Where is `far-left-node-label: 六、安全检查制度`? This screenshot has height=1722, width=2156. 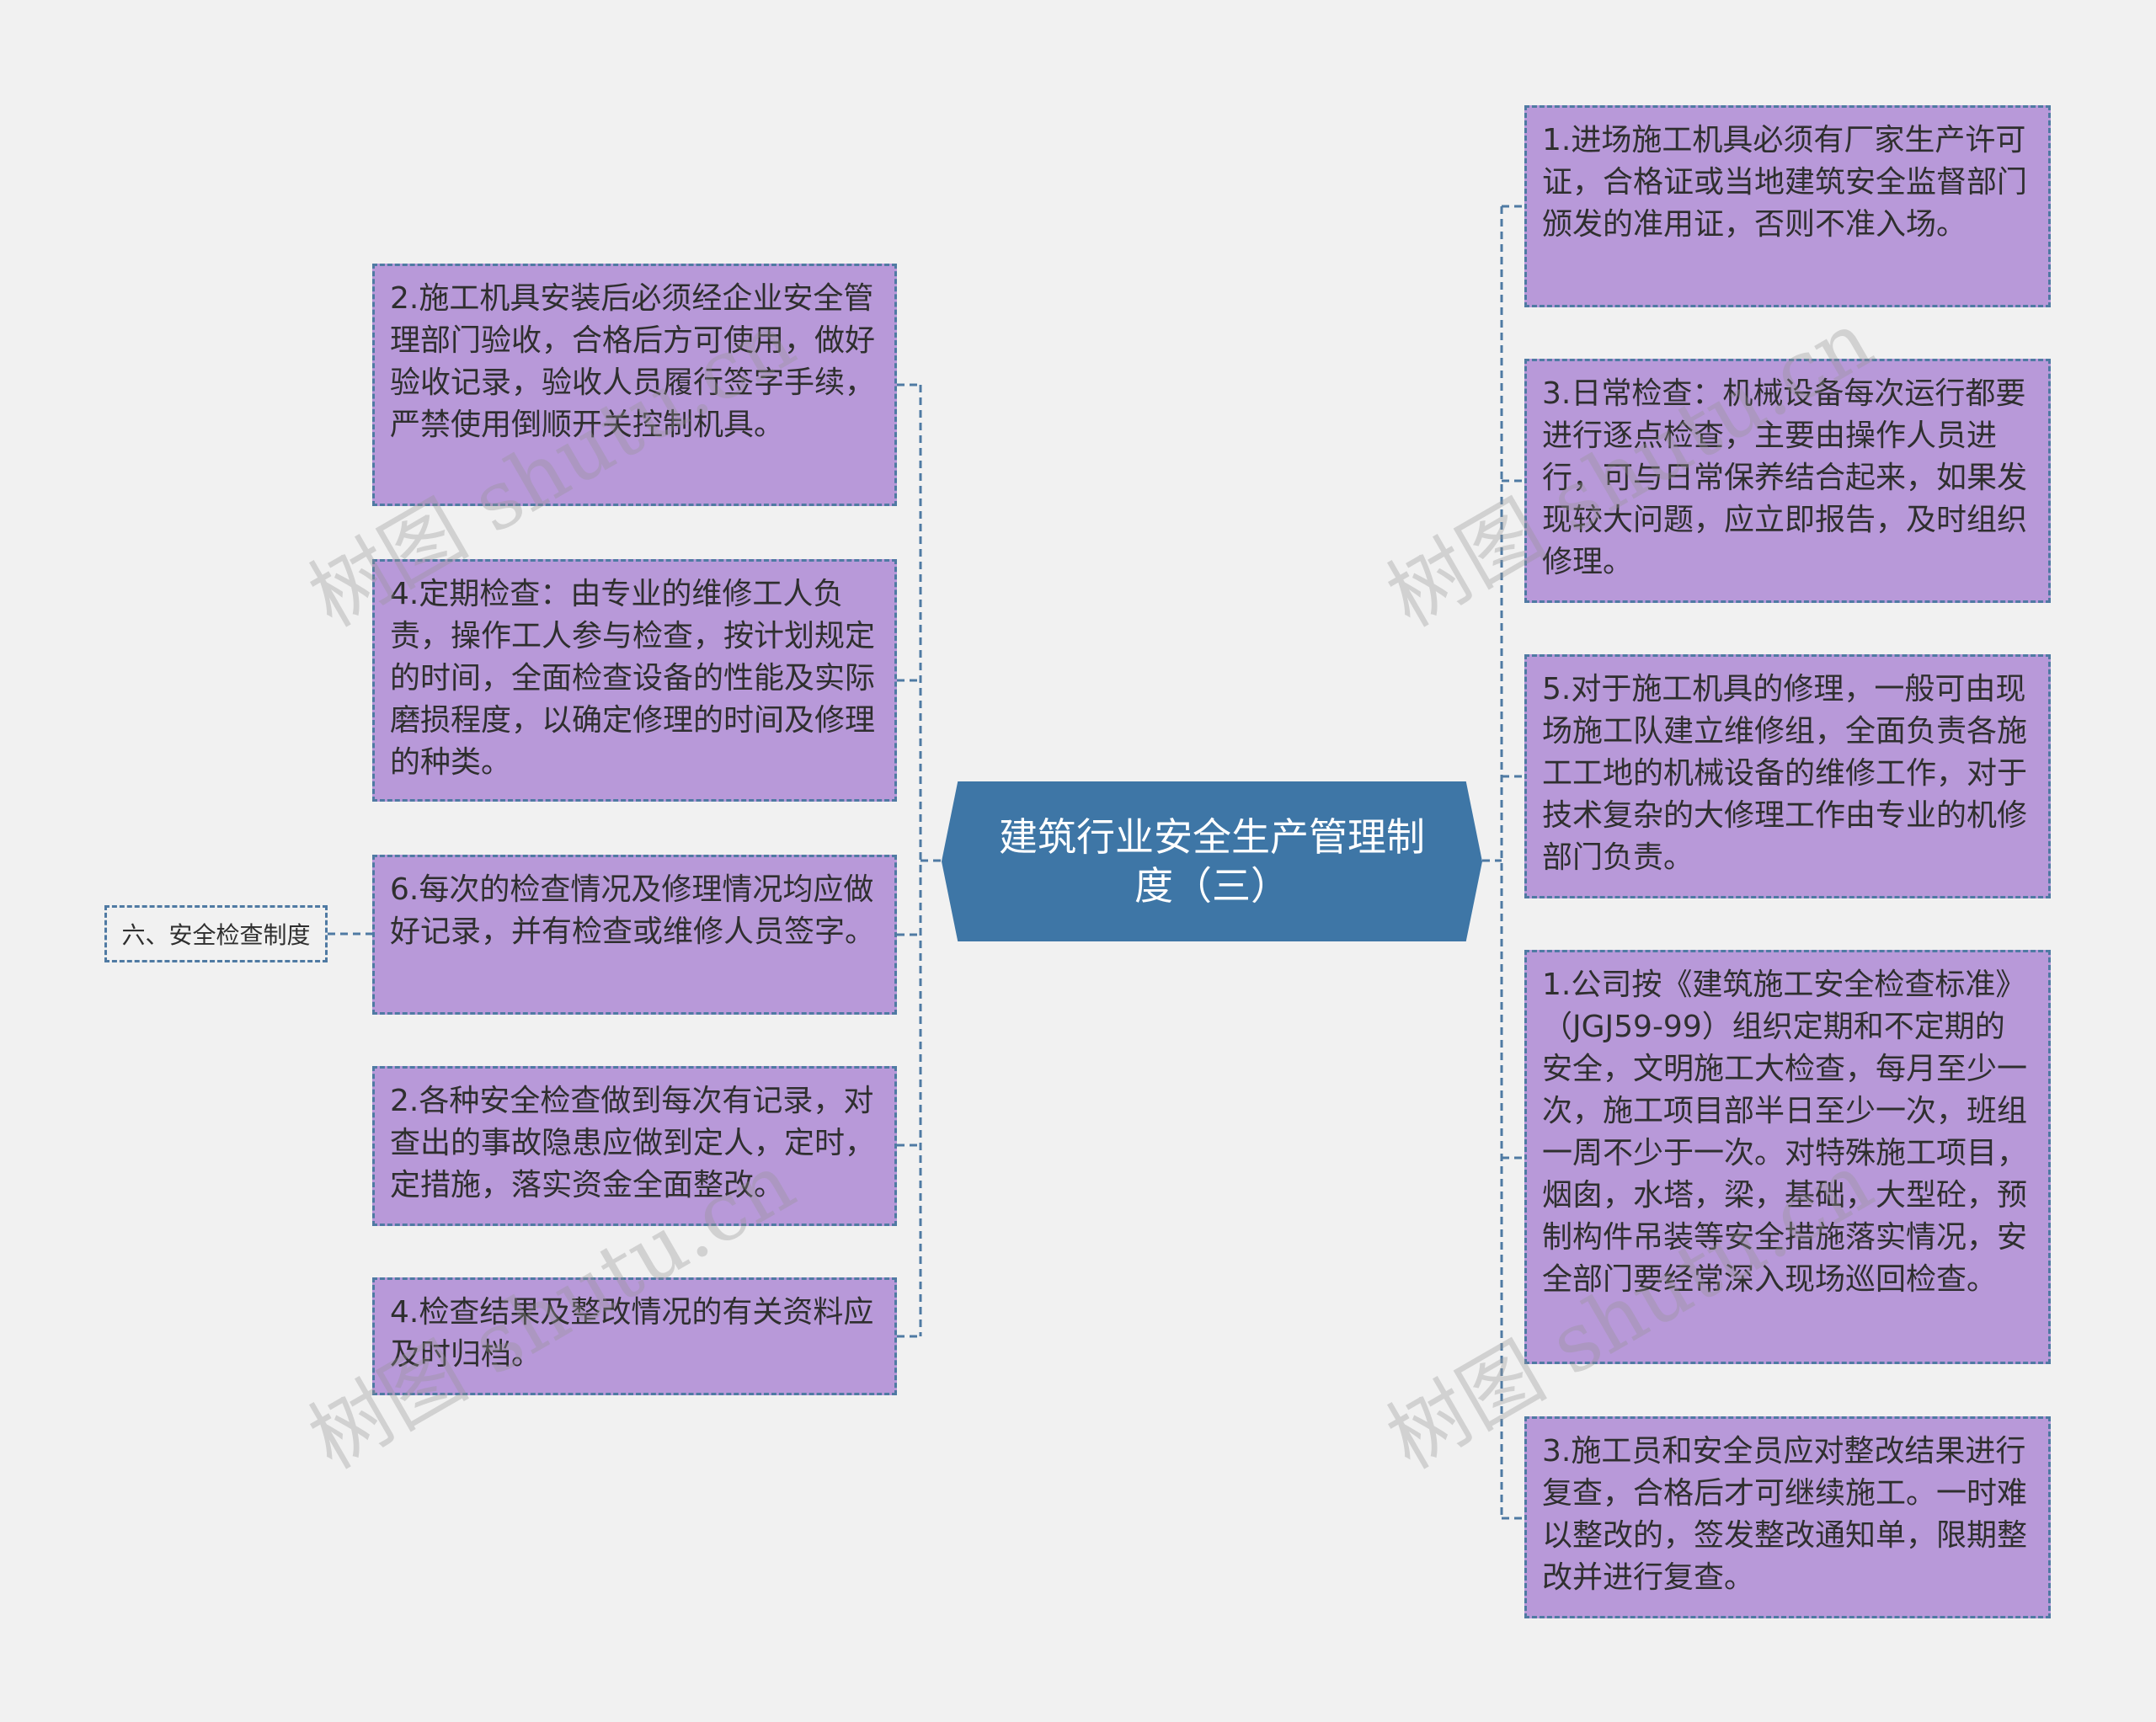
far-left-node-label: 六、安全检查制度 is located at coordinates (216, 935).